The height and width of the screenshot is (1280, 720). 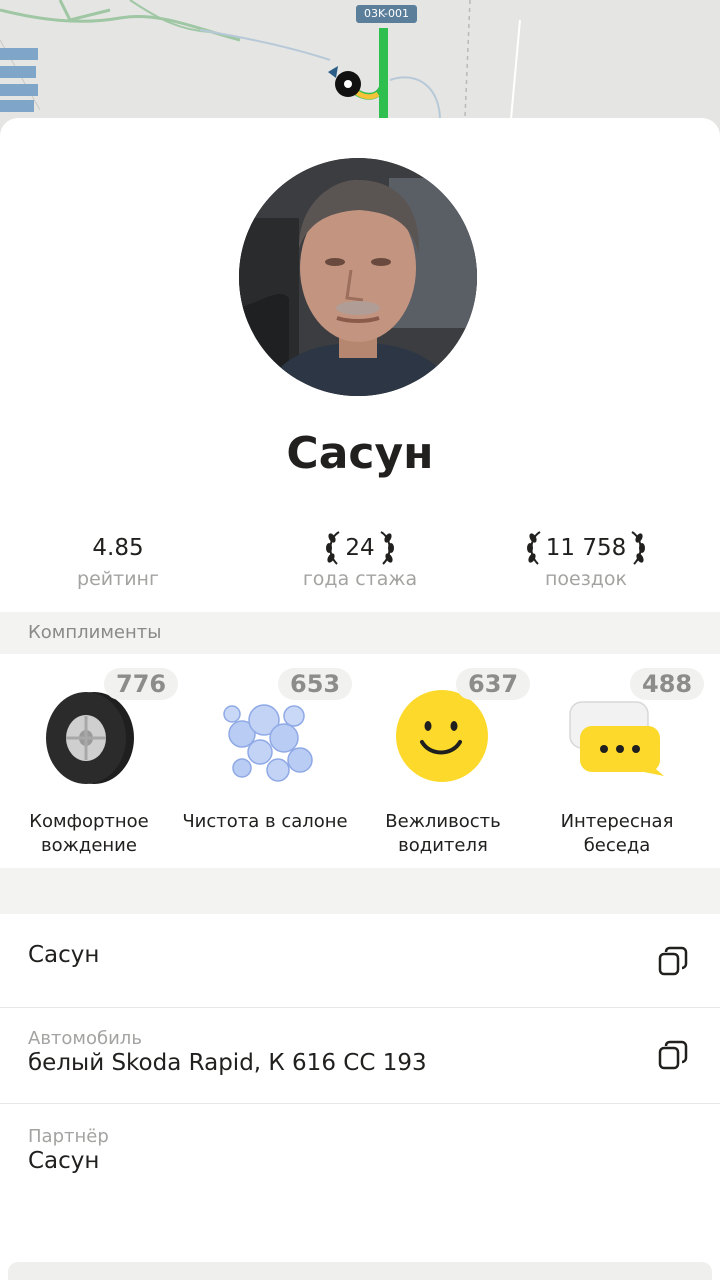 I want to click on compliment-label: Интересная беседа, so click(x=617, y=833).